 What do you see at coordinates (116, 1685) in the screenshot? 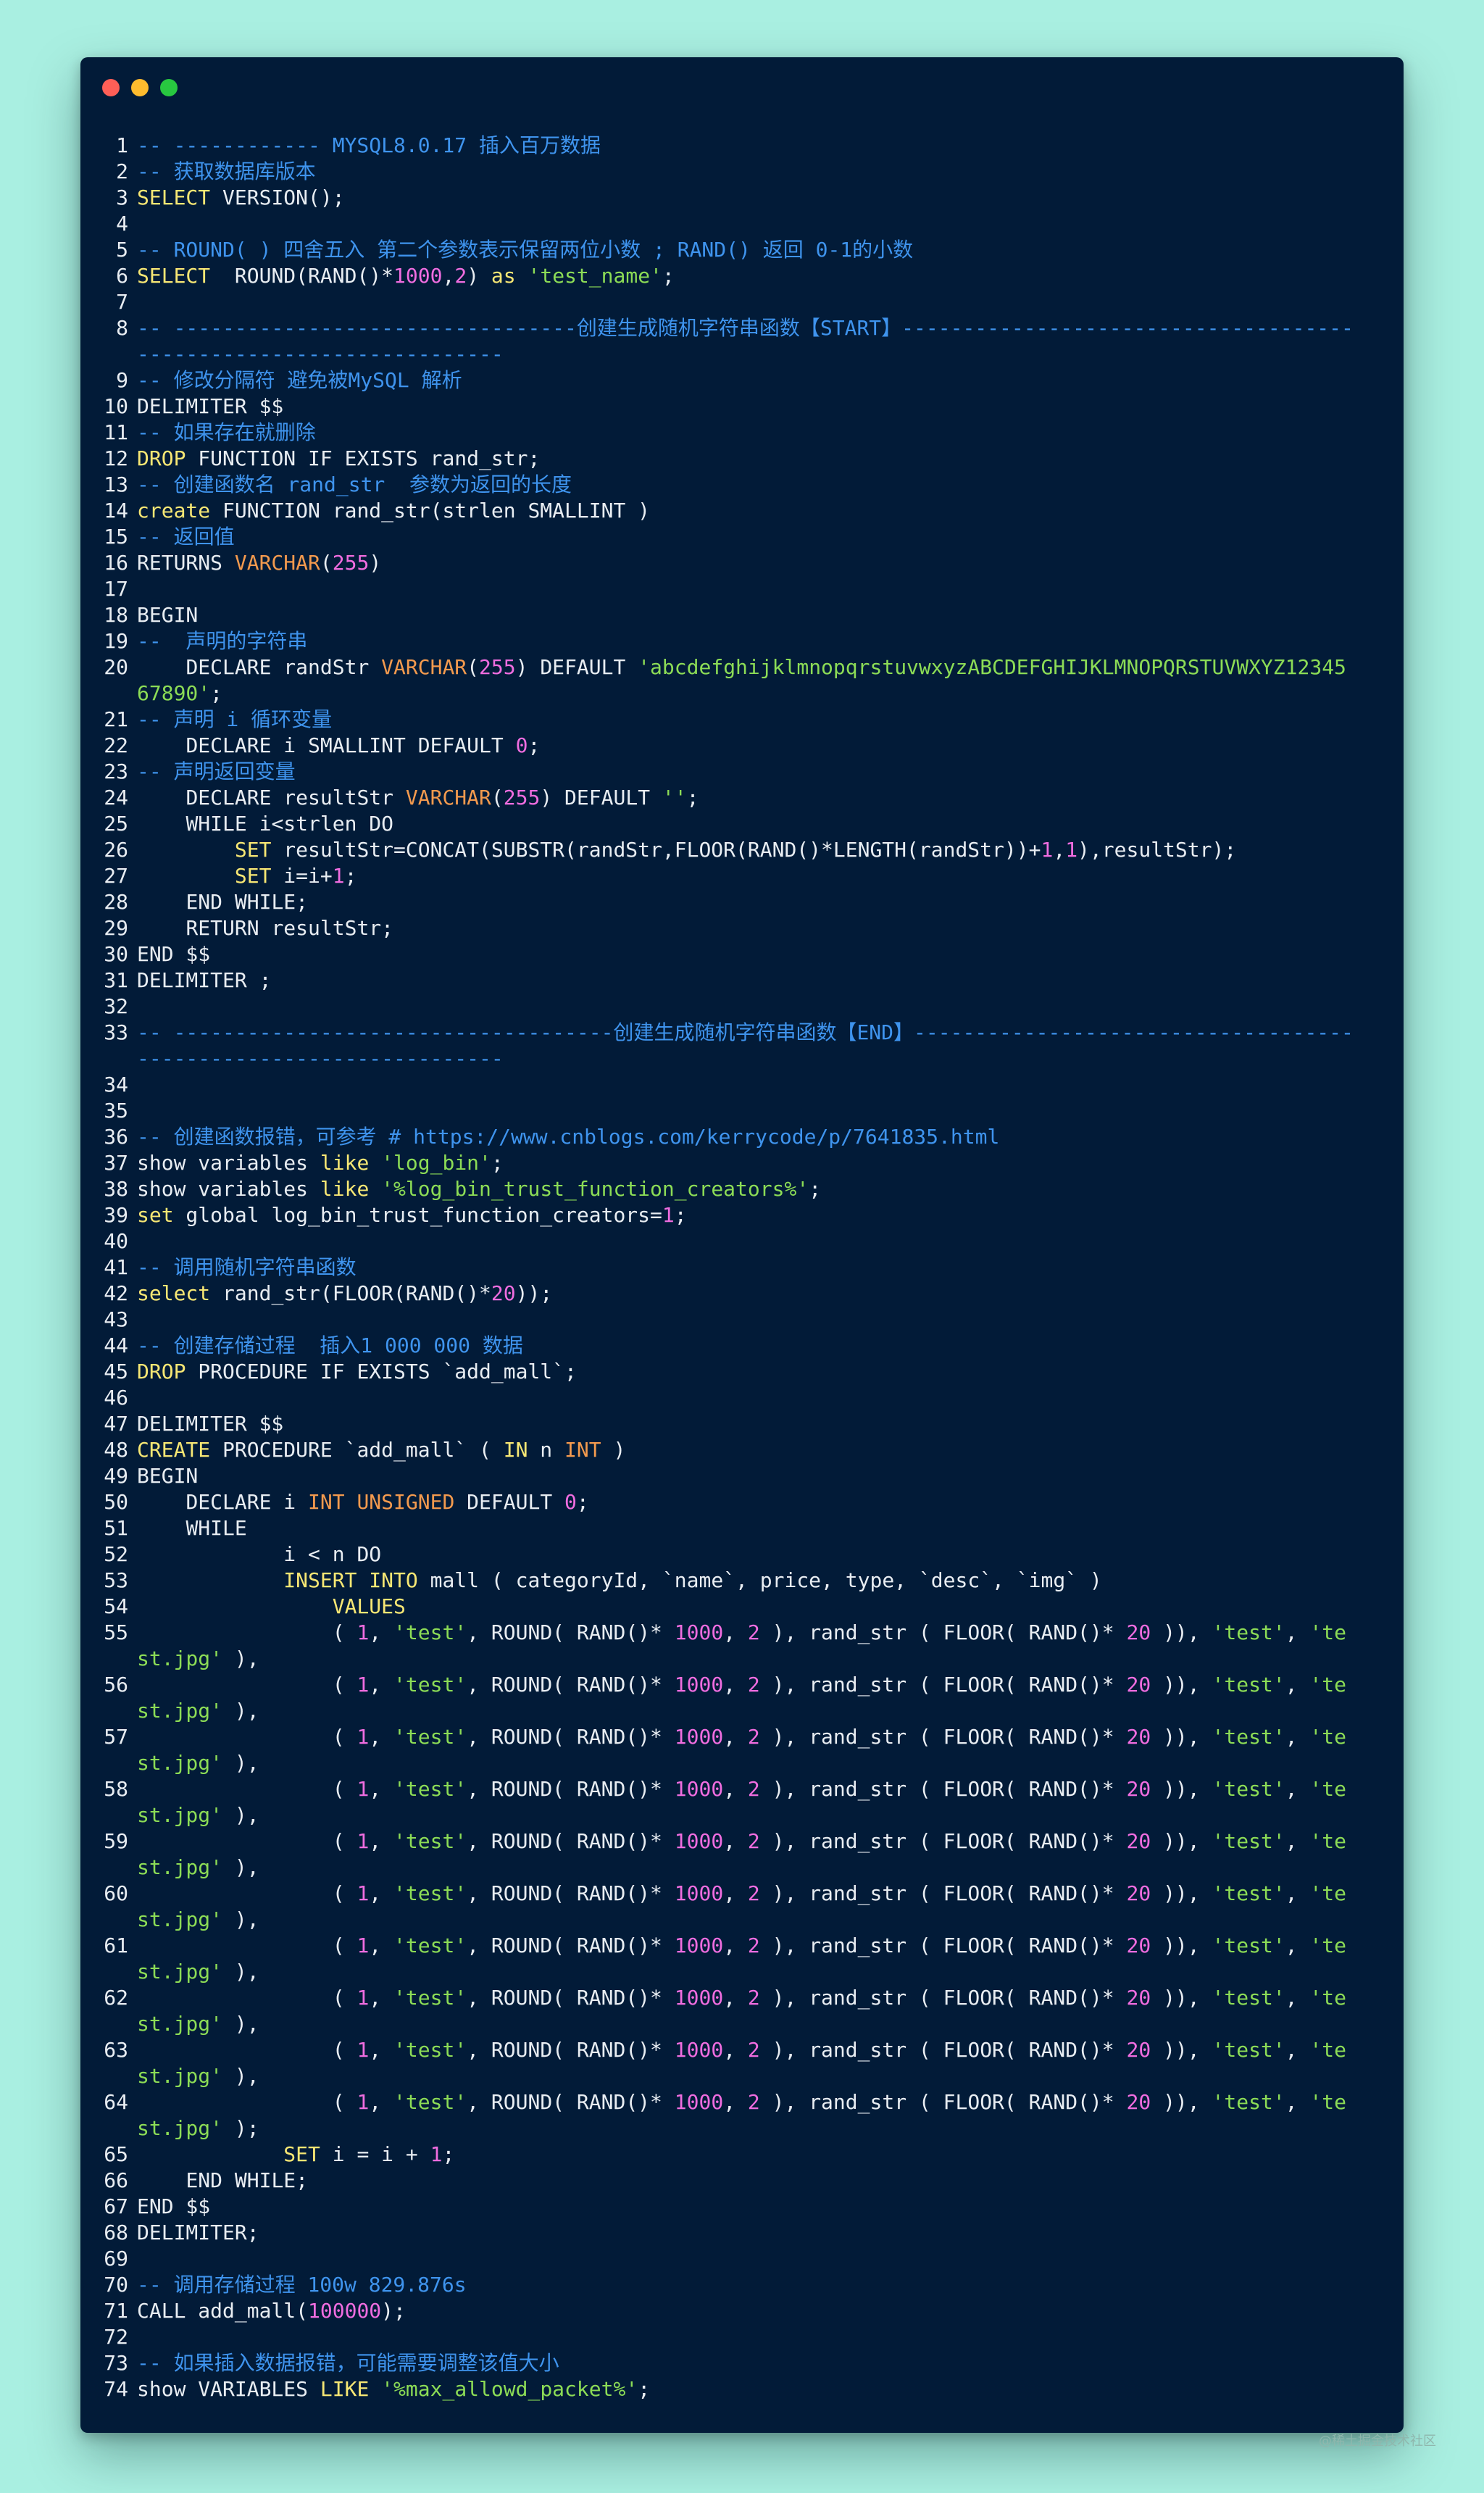
I see `line-number: 56` at bounding box center [116, 1685].